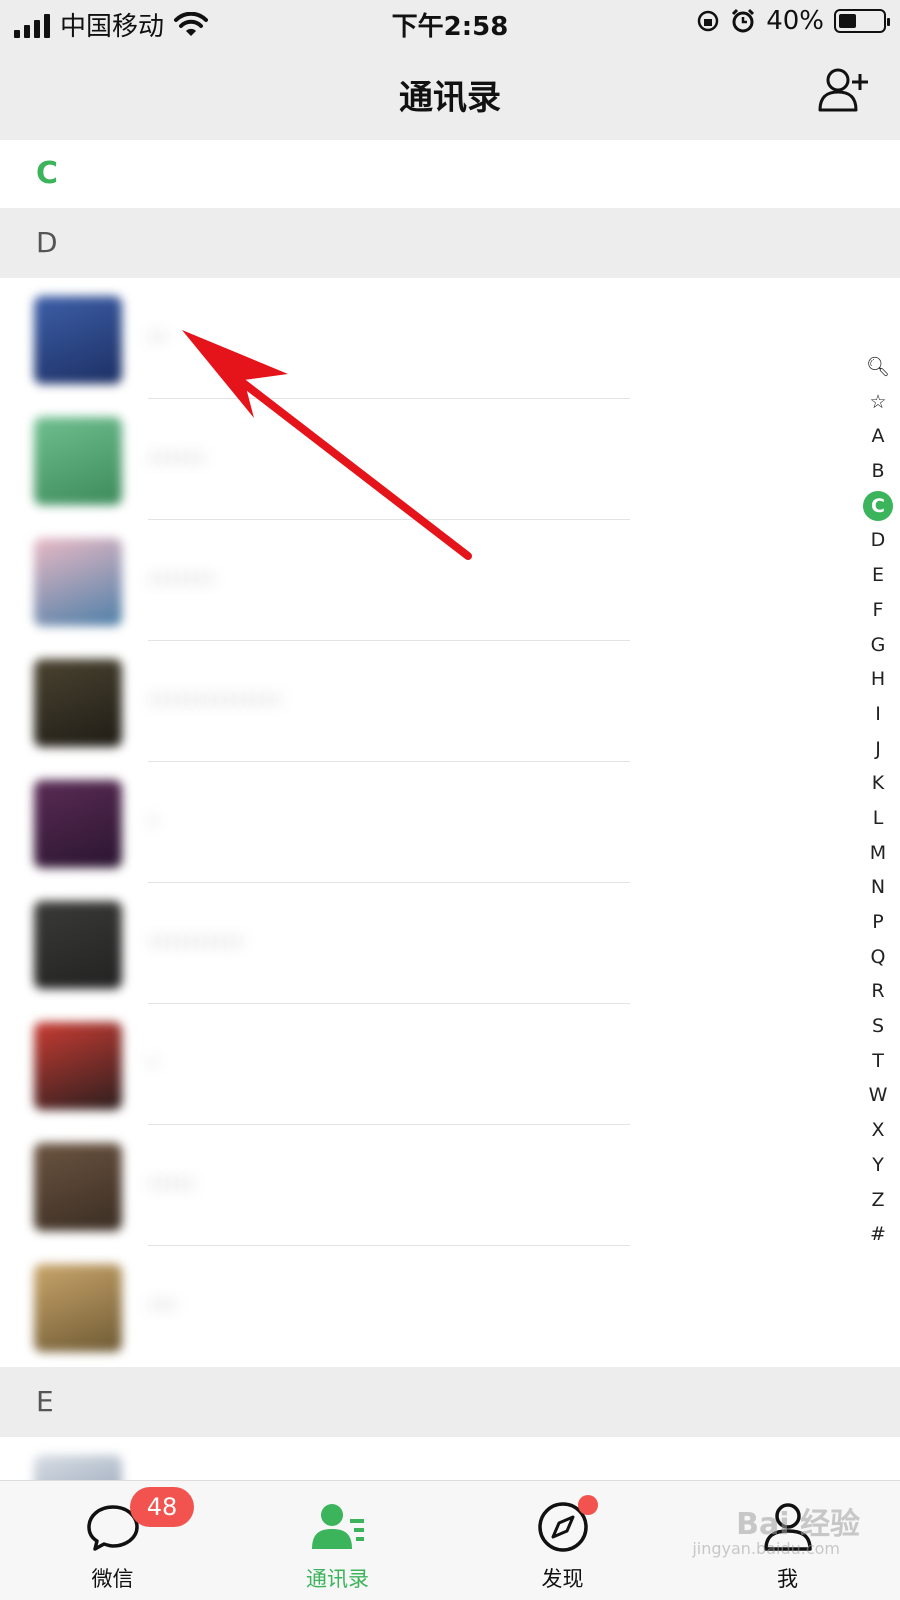 The height and width of the screenshot is (1600, 900). What do you see at coordinates (743, 20) in the screenshot?
I see `alarm-icon` at bounding box center [743, 20].